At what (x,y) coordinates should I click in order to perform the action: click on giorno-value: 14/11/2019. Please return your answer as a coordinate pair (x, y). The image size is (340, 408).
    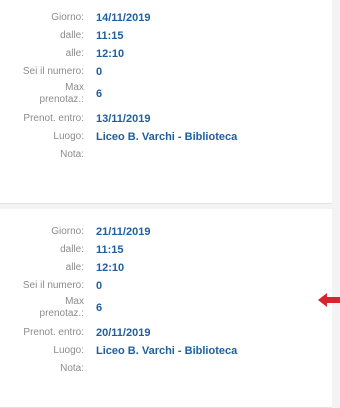
    Looking at the image, I should click on (123, 18).